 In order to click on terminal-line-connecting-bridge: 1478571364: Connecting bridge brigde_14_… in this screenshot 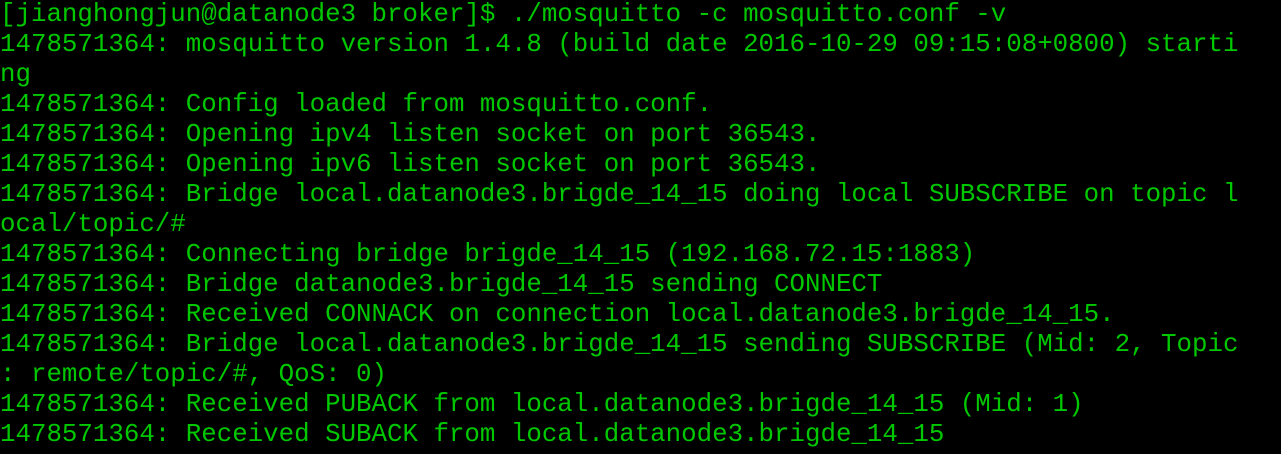, I will do `click(488, 254)`.